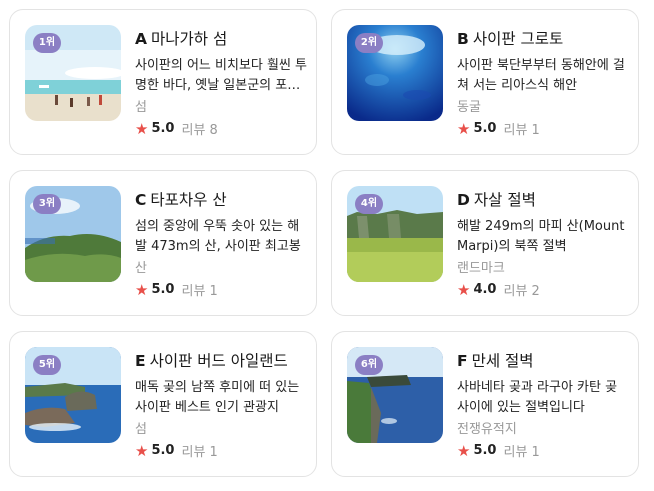 The image size is (654, 491). Describe the element at coordinates (73, 73) in the screenshot. I see `beach-island-photo: 1위` at that location.